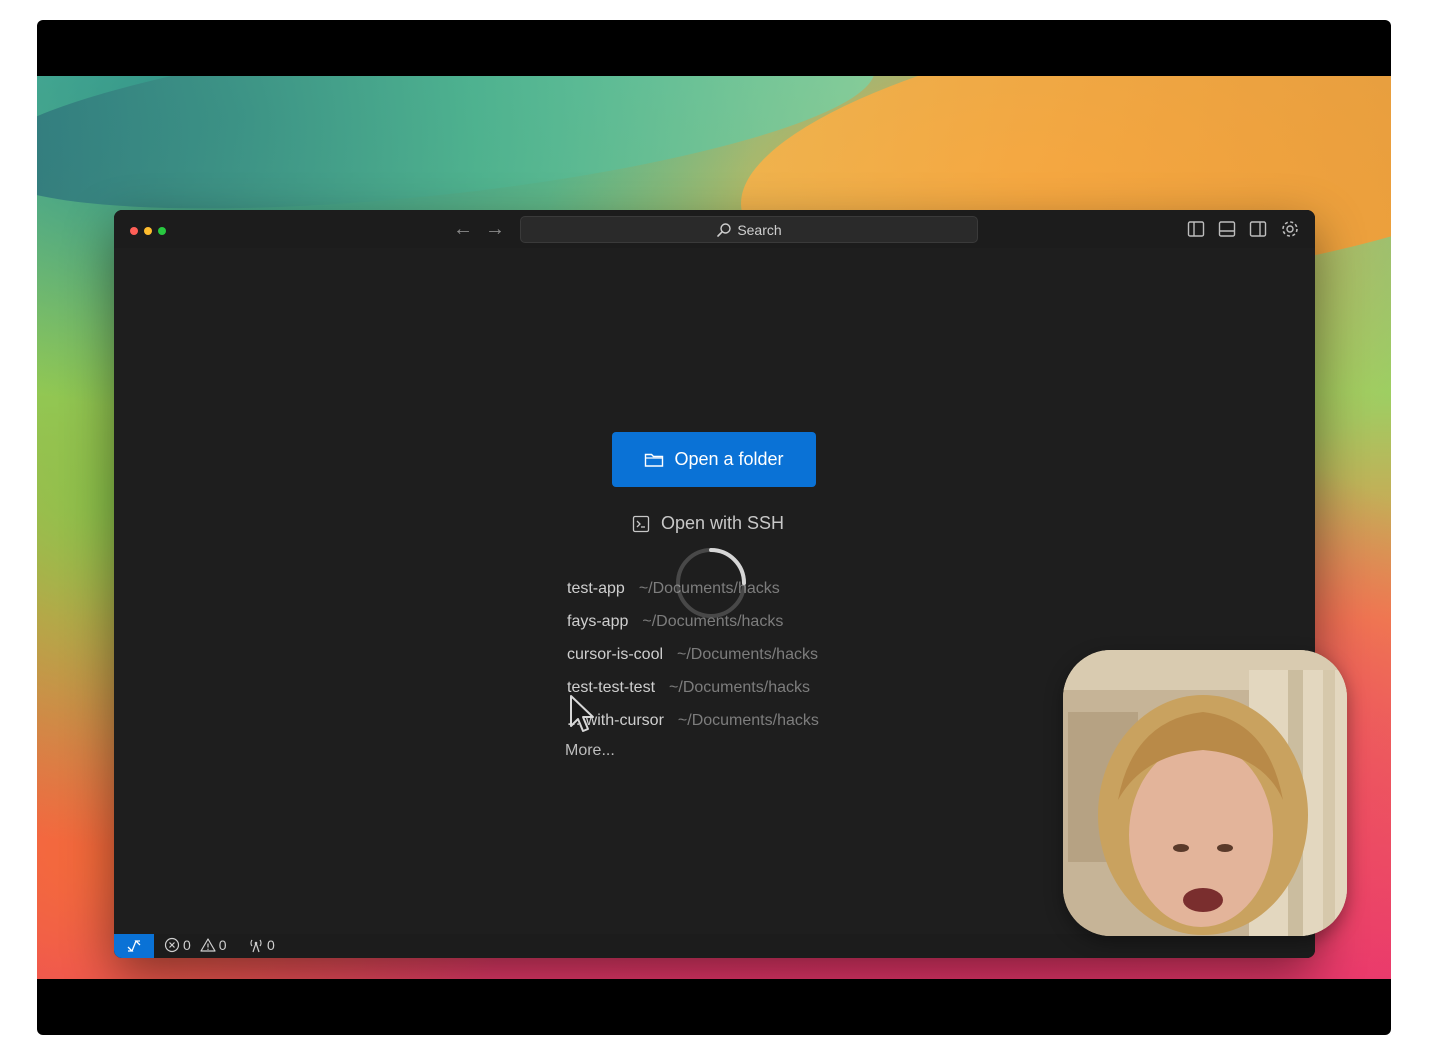 The height and width of the screenshot is (1055, 1445). I want to click on warning-count: 0, so click(222, 945).